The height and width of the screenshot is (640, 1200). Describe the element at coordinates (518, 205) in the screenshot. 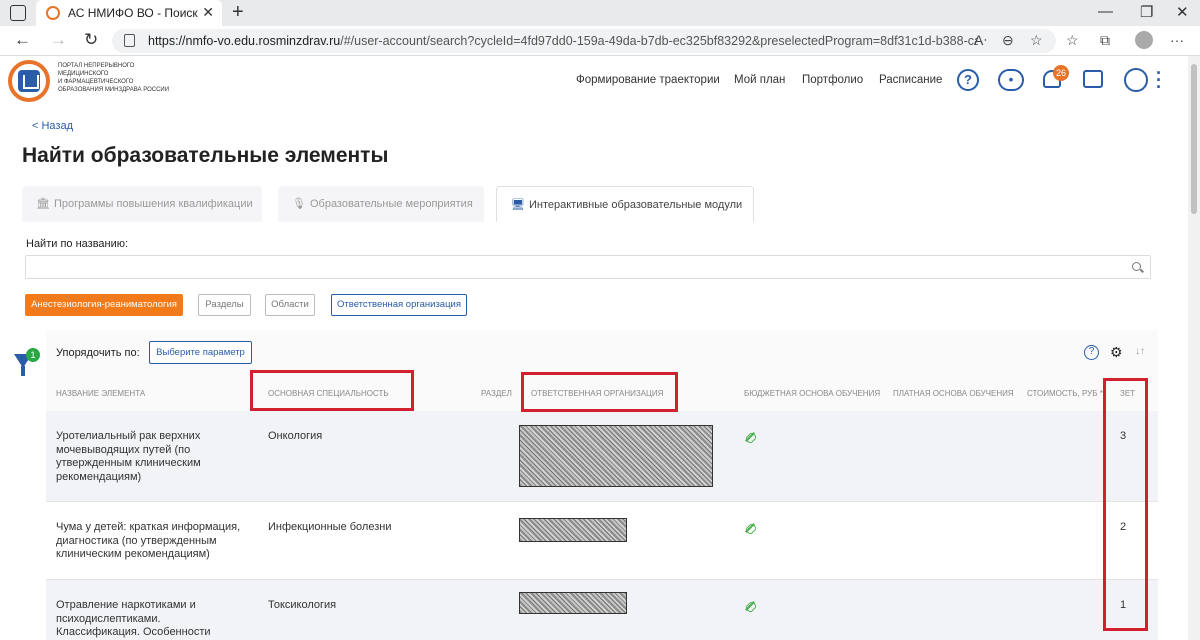

I see `monitor-icon: 🖥` at that location.